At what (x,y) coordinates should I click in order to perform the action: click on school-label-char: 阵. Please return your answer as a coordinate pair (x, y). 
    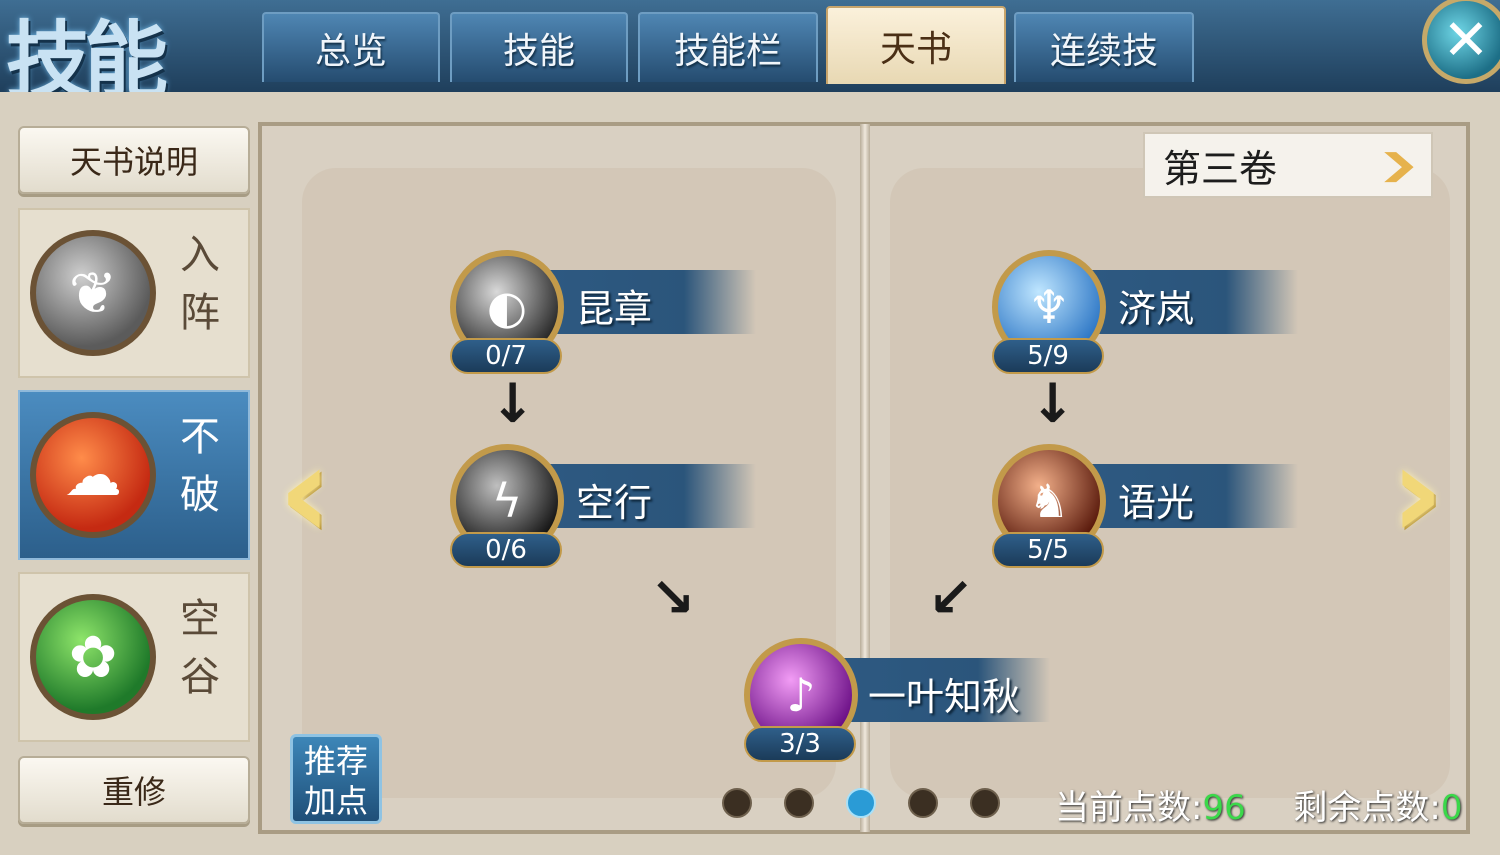
    Looking at the image, I should click on (200, 313).